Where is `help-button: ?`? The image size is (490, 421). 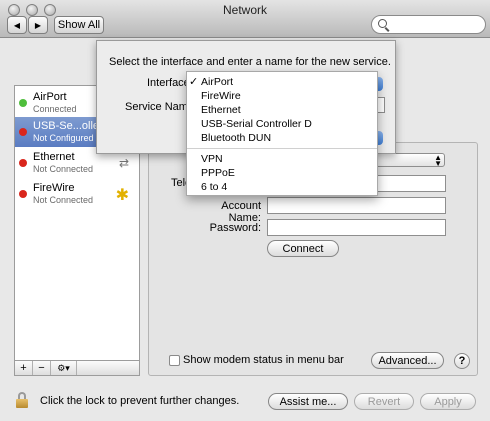 help-button: ? is located at coordinates (462, 361).